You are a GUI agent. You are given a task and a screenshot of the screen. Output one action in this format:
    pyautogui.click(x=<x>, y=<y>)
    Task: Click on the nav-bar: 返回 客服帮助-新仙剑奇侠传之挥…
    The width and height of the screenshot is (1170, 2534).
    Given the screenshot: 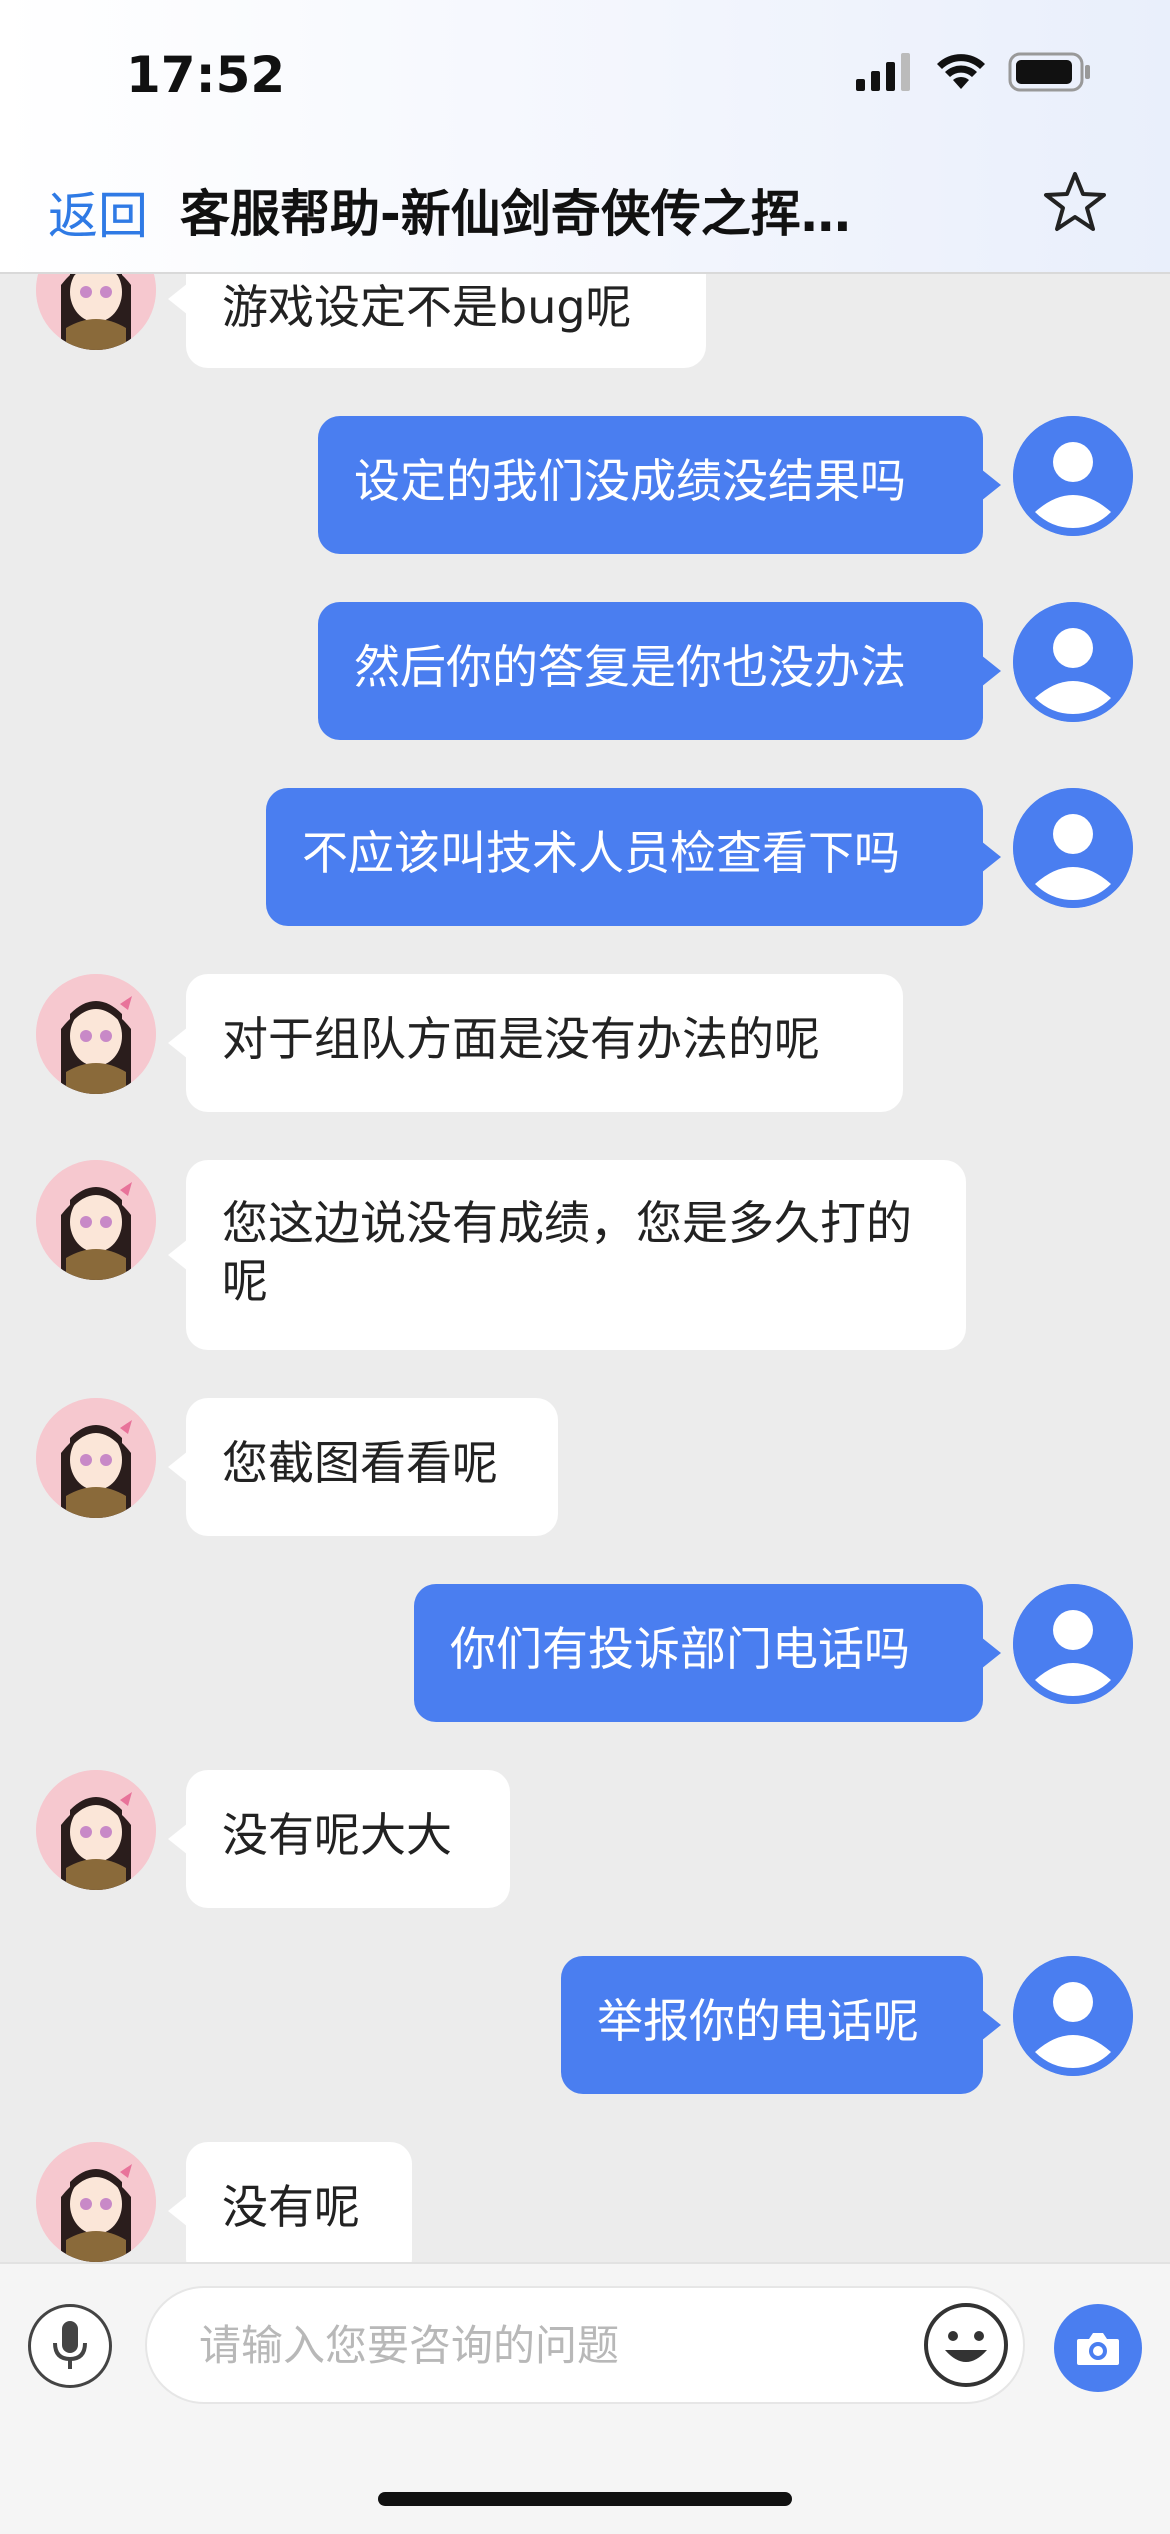 What is the action you would take?
    pyautogui.click(x=585, y=207)
    